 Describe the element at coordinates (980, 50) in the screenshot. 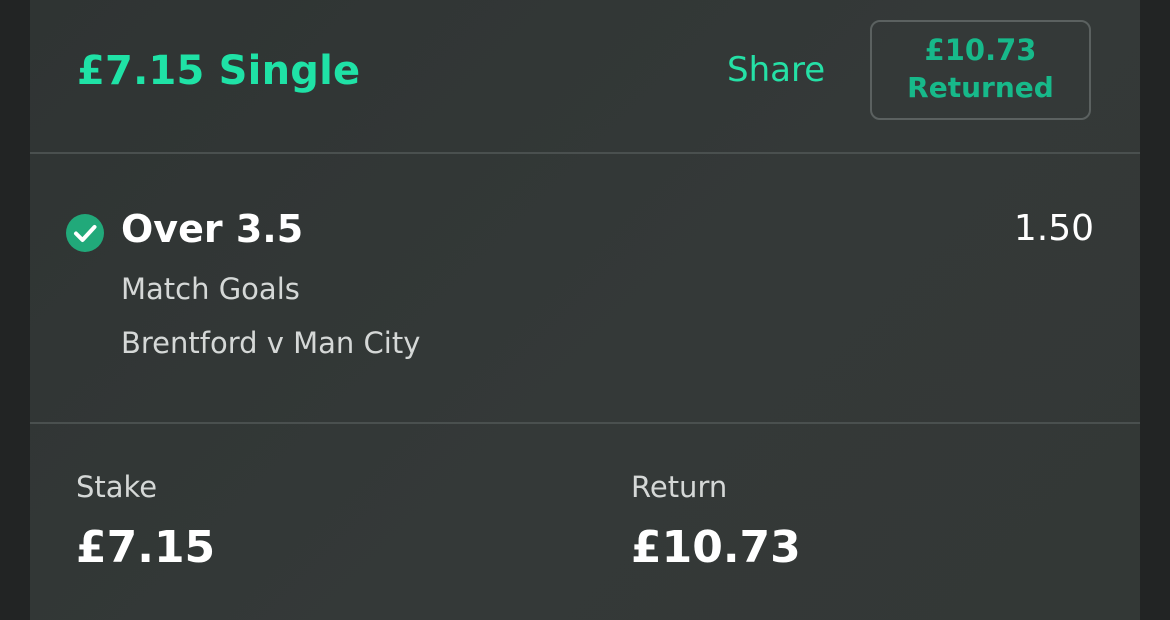

I see `returned-amount: £10.73` at that location.